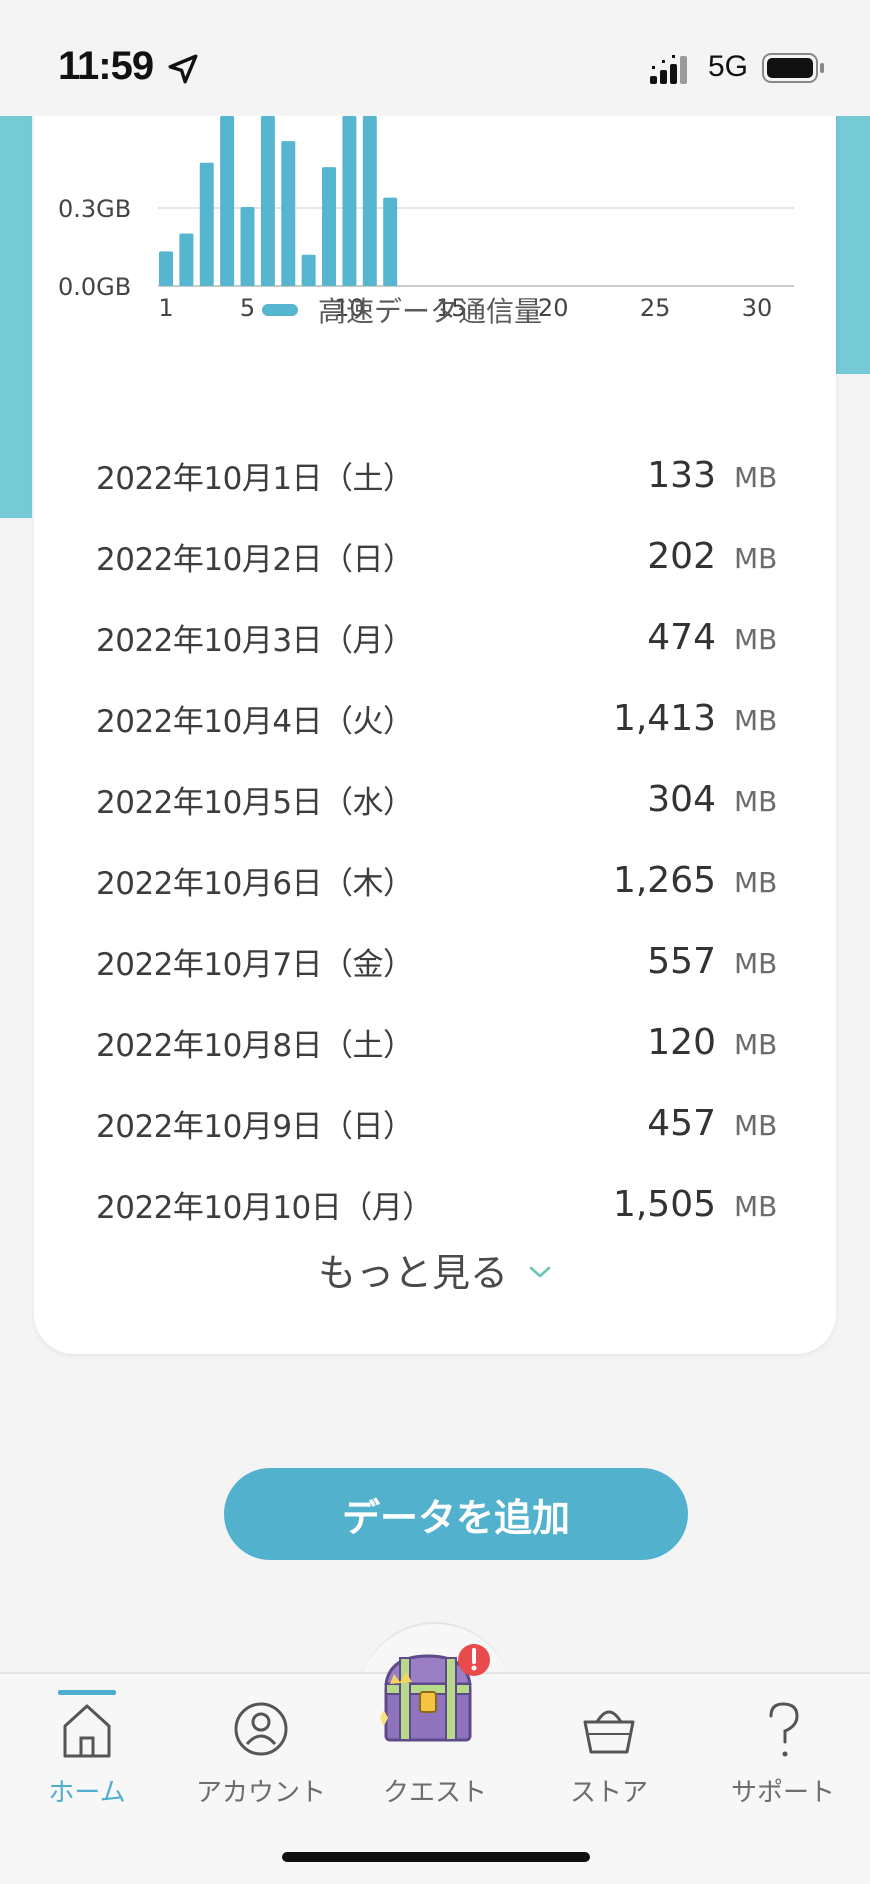 The image size is (870, 1884). What do you see at coordinates (435, 1695) in the screenshot?
I see `treasure-chest-icon` at bounding box center [435, 1695].